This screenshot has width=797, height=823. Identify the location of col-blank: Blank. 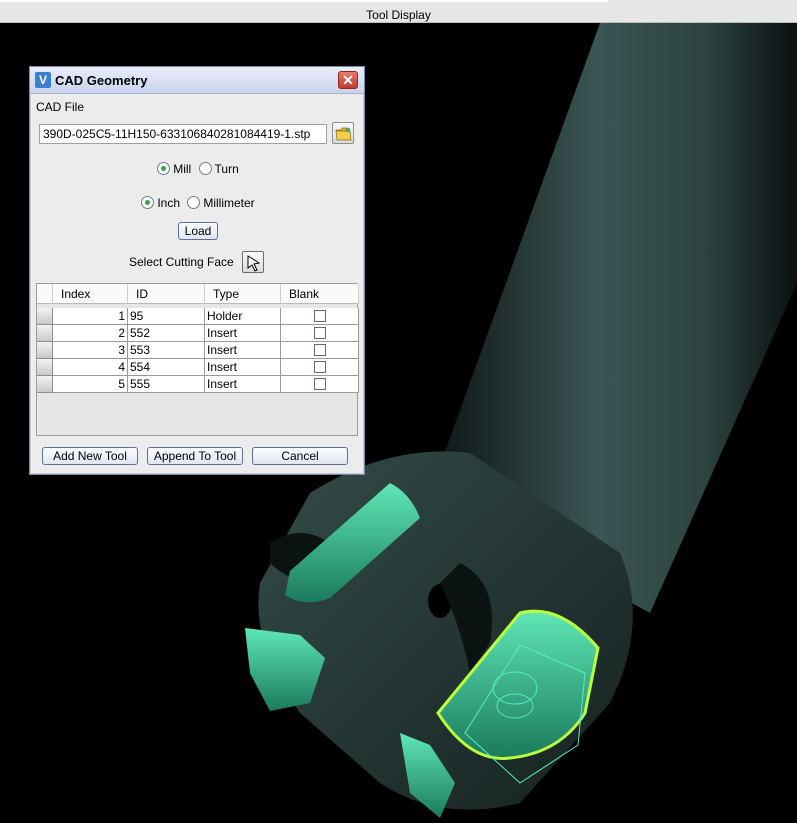
(320, 294).